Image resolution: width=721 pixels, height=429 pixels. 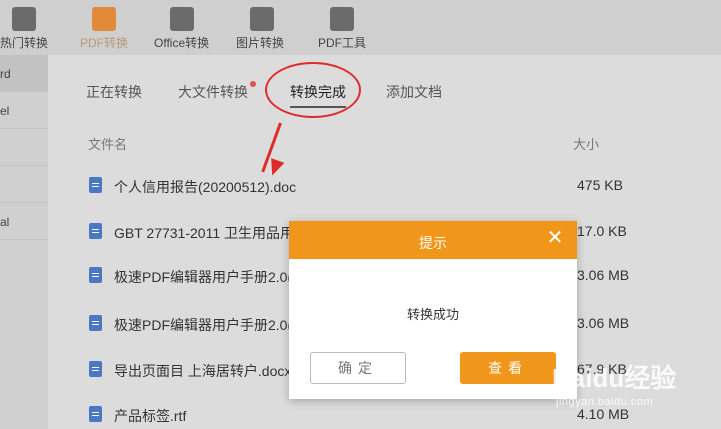 I want to click on tab-converting: 正在转换, so click(x=114, y=92).